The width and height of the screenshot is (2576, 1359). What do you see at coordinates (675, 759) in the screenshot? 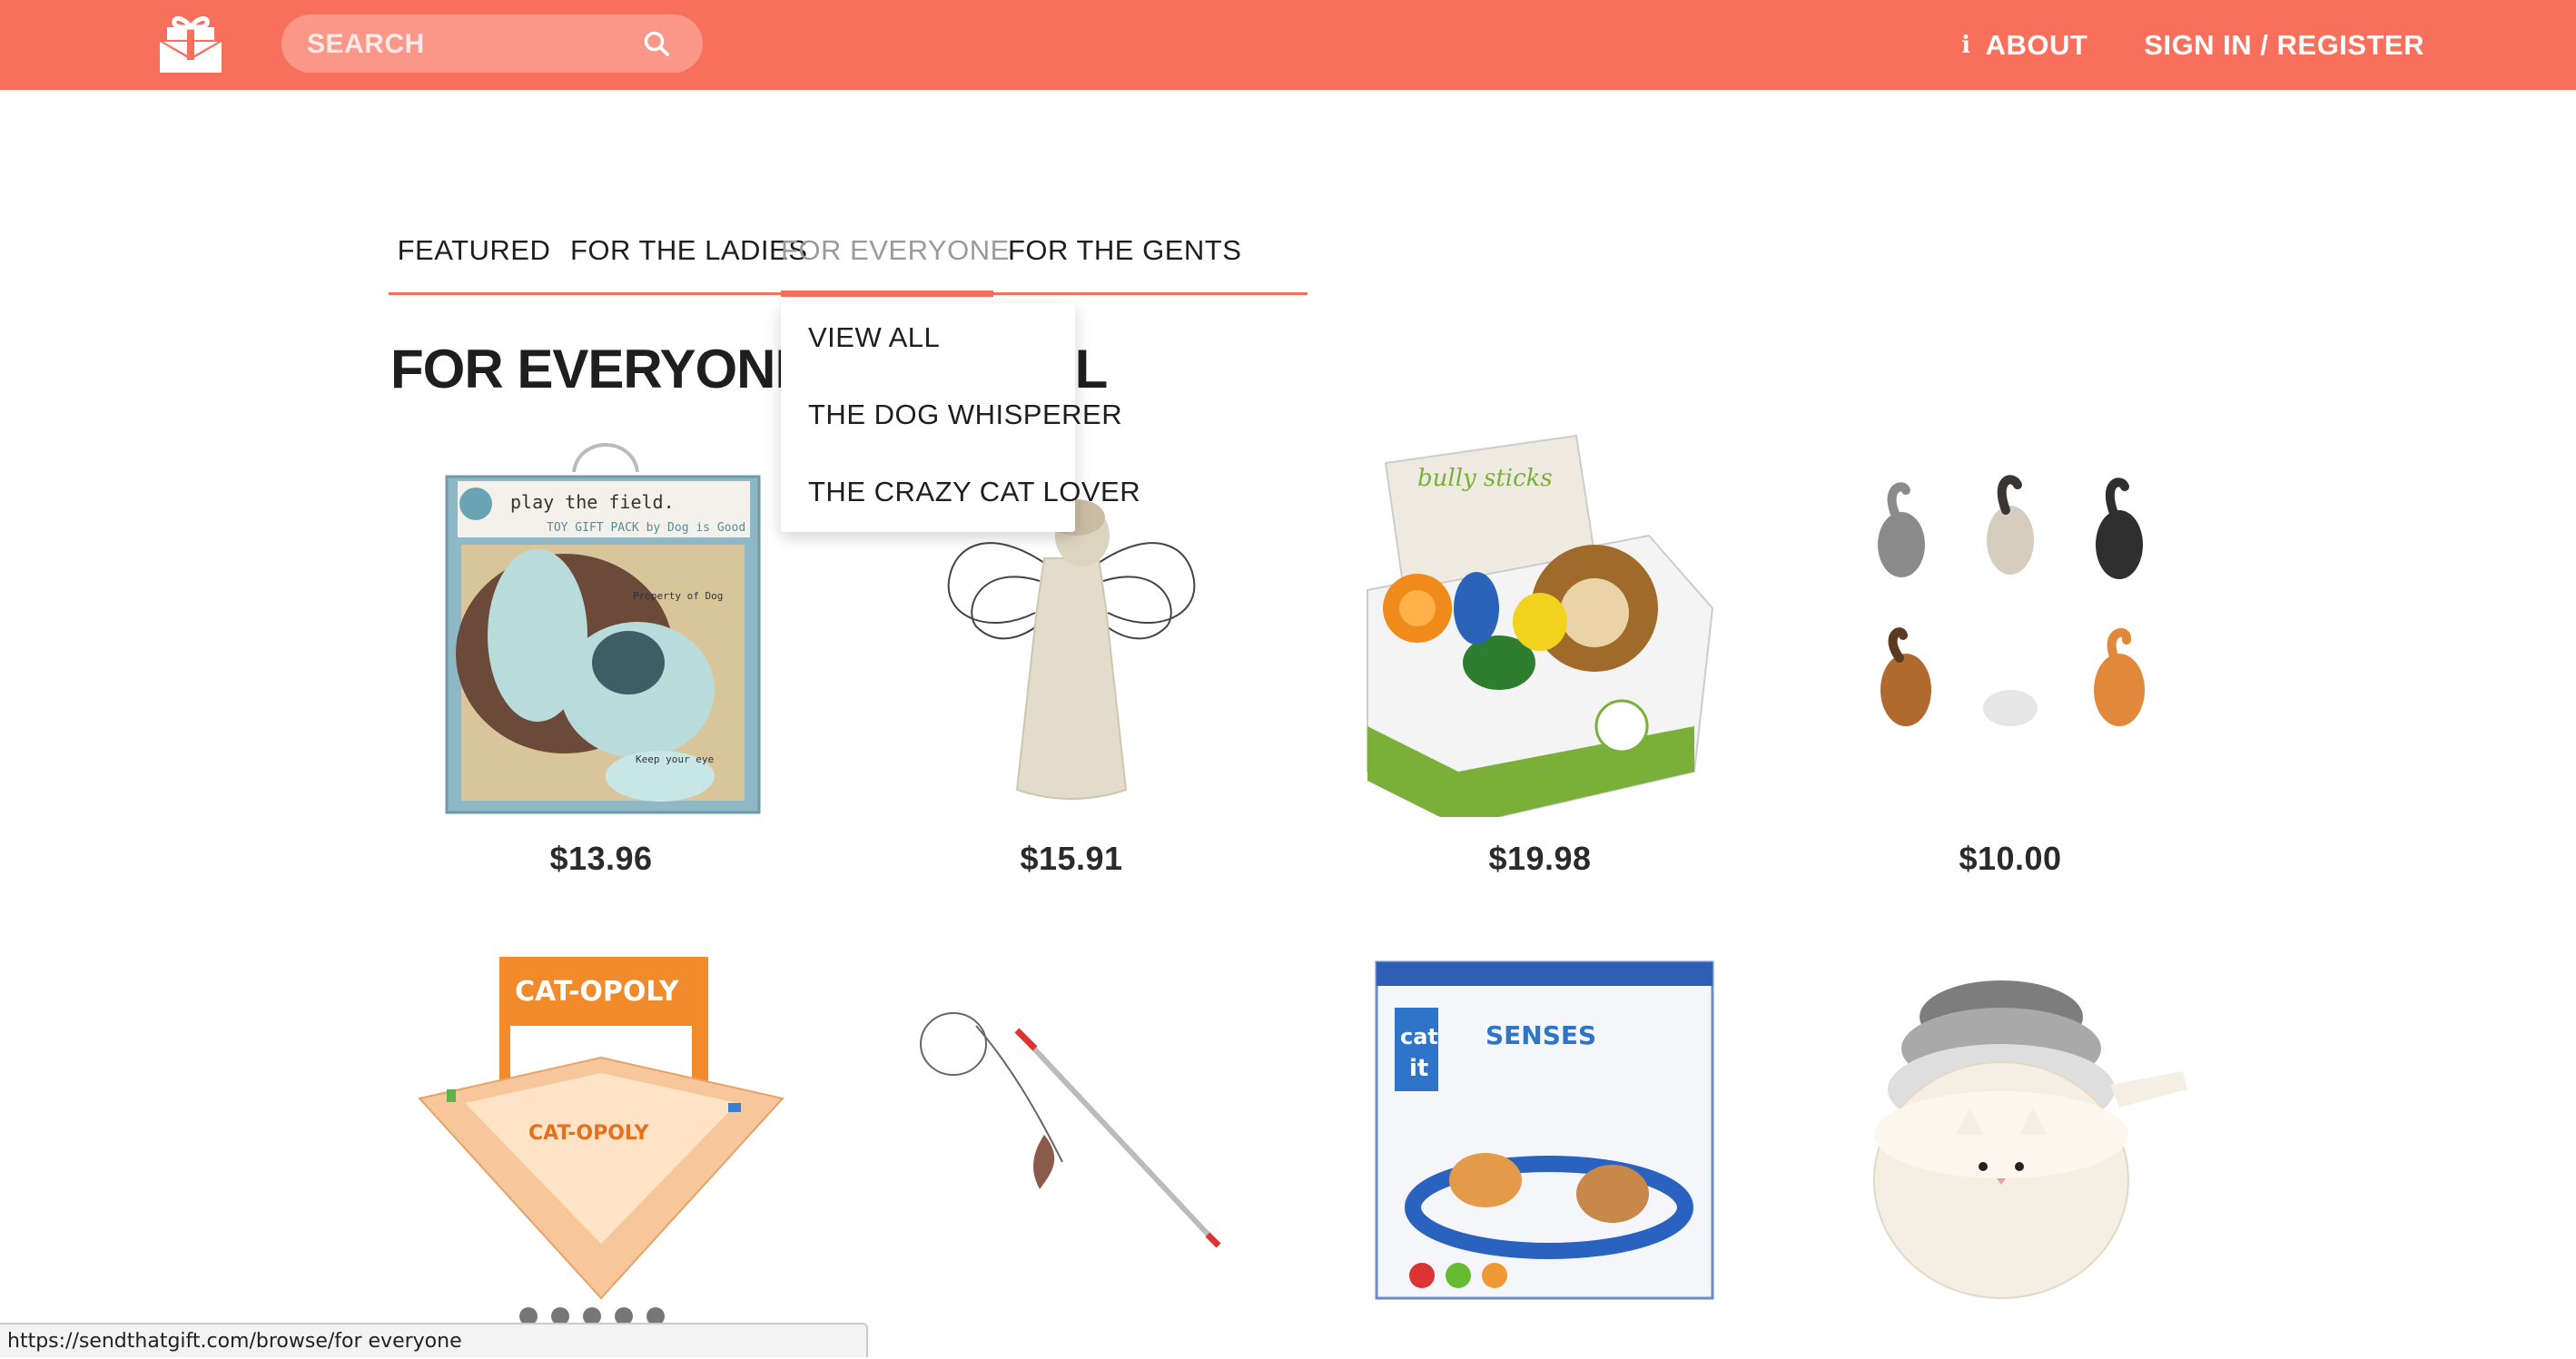
I see `svg-text: Keep your eye` at bounding box center [675, 759].